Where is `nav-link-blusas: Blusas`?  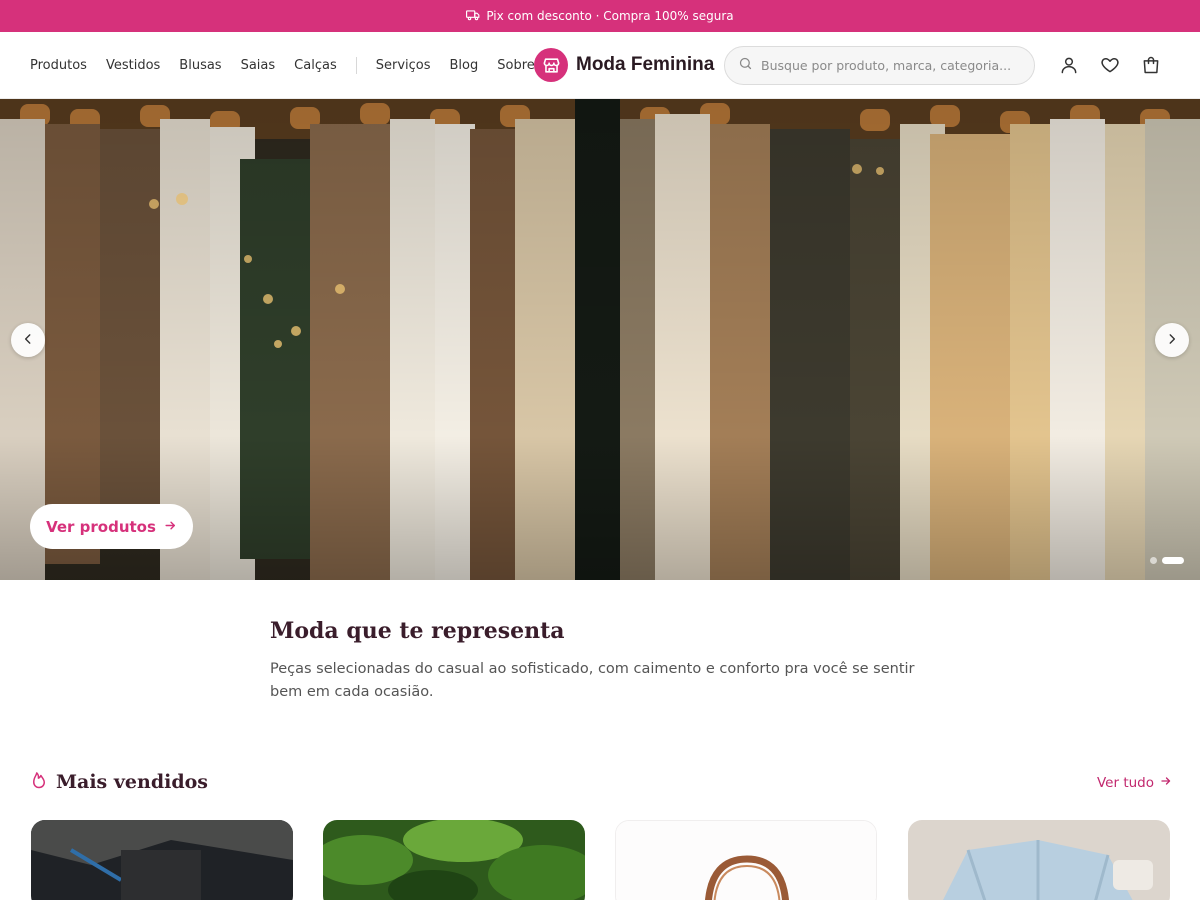 nav-link-blusas: Blusas is located at coordinates (200, 65).